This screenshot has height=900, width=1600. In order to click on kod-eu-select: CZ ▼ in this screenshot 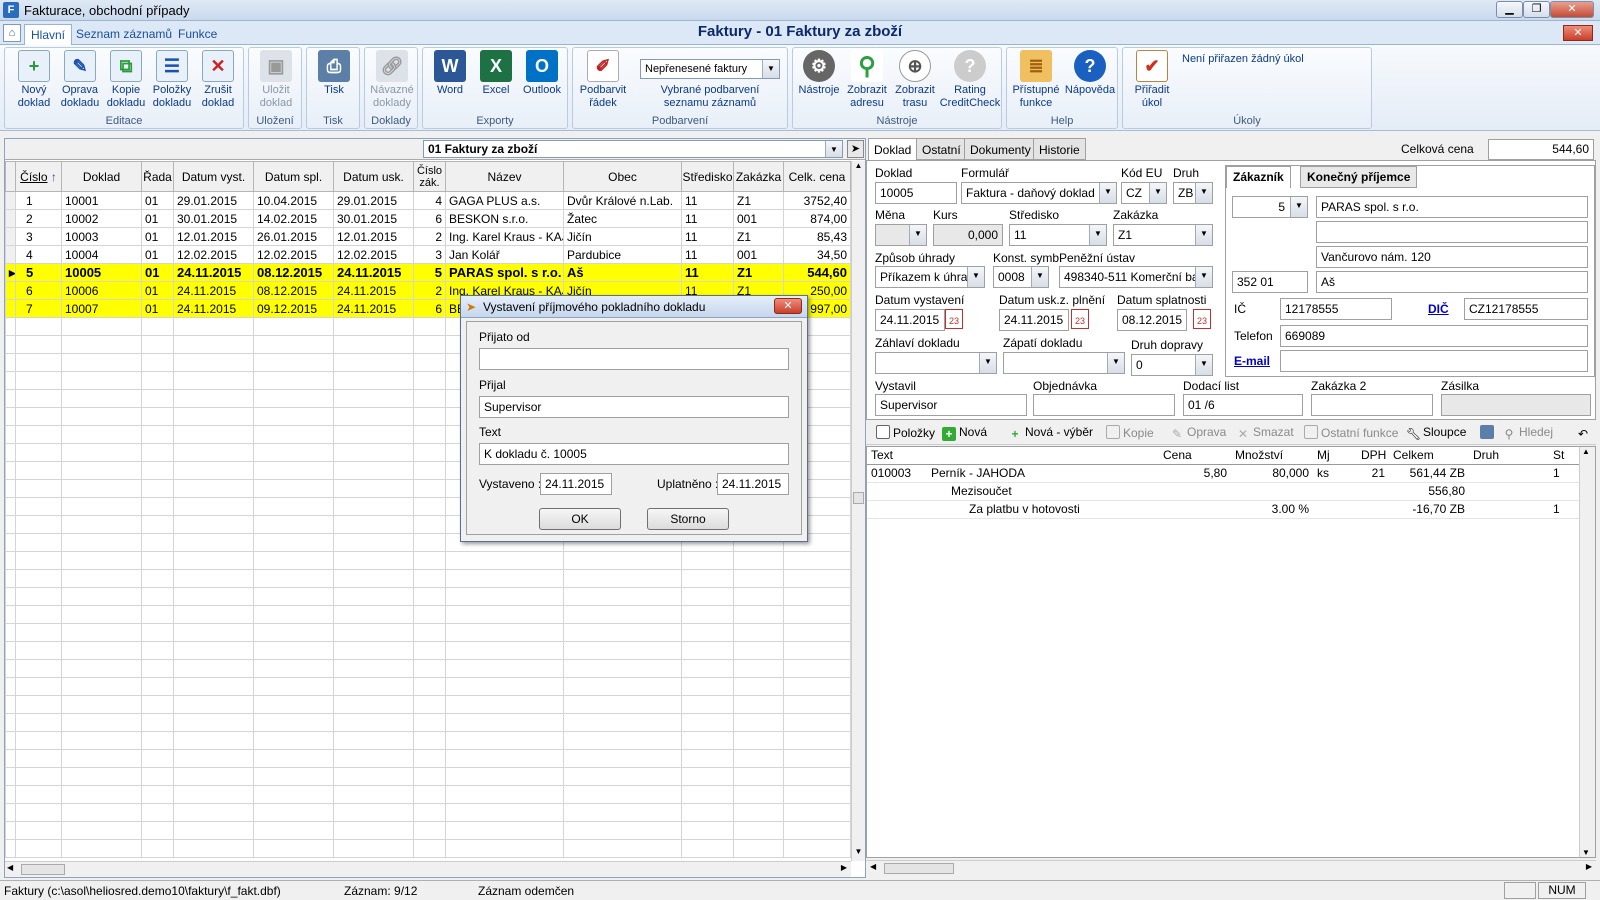, I will do `click(1144, 193)`.